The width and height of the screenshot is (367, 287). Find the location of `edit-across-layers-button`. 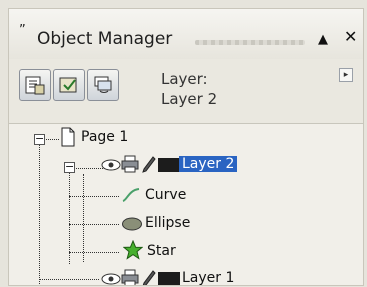

edit-across-layers-button is located at coordinates (69, 85).